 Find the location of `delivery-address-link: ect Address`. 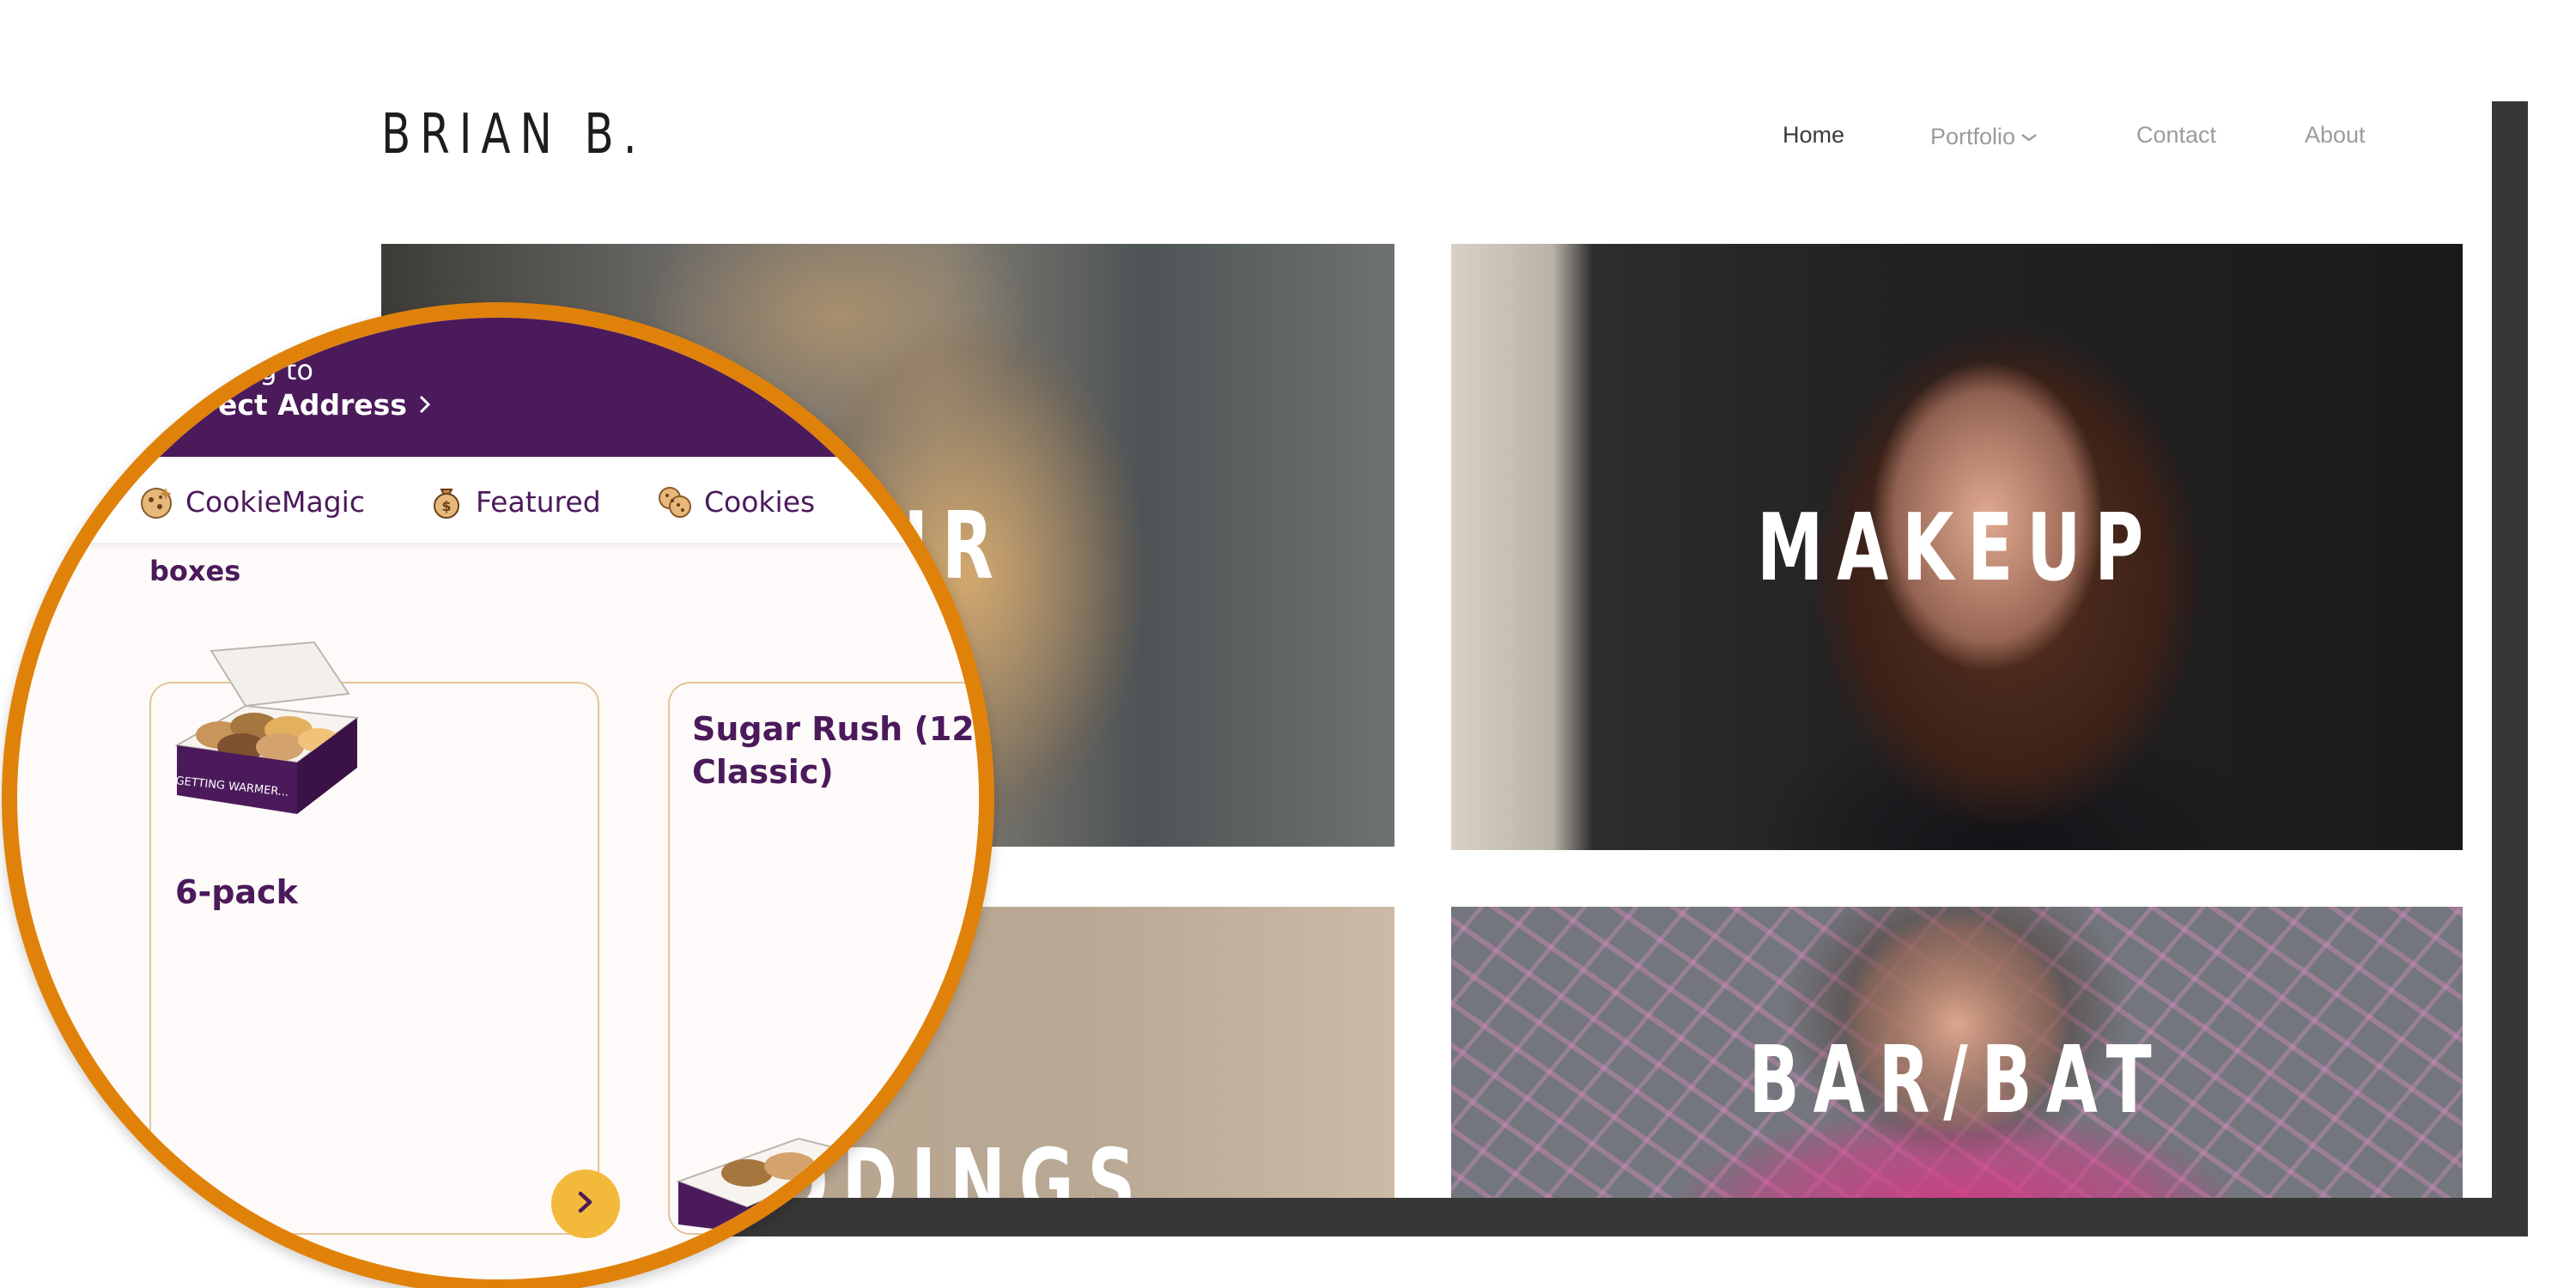

delivery-address-link: ect Address is located at coordinates (324, 405).